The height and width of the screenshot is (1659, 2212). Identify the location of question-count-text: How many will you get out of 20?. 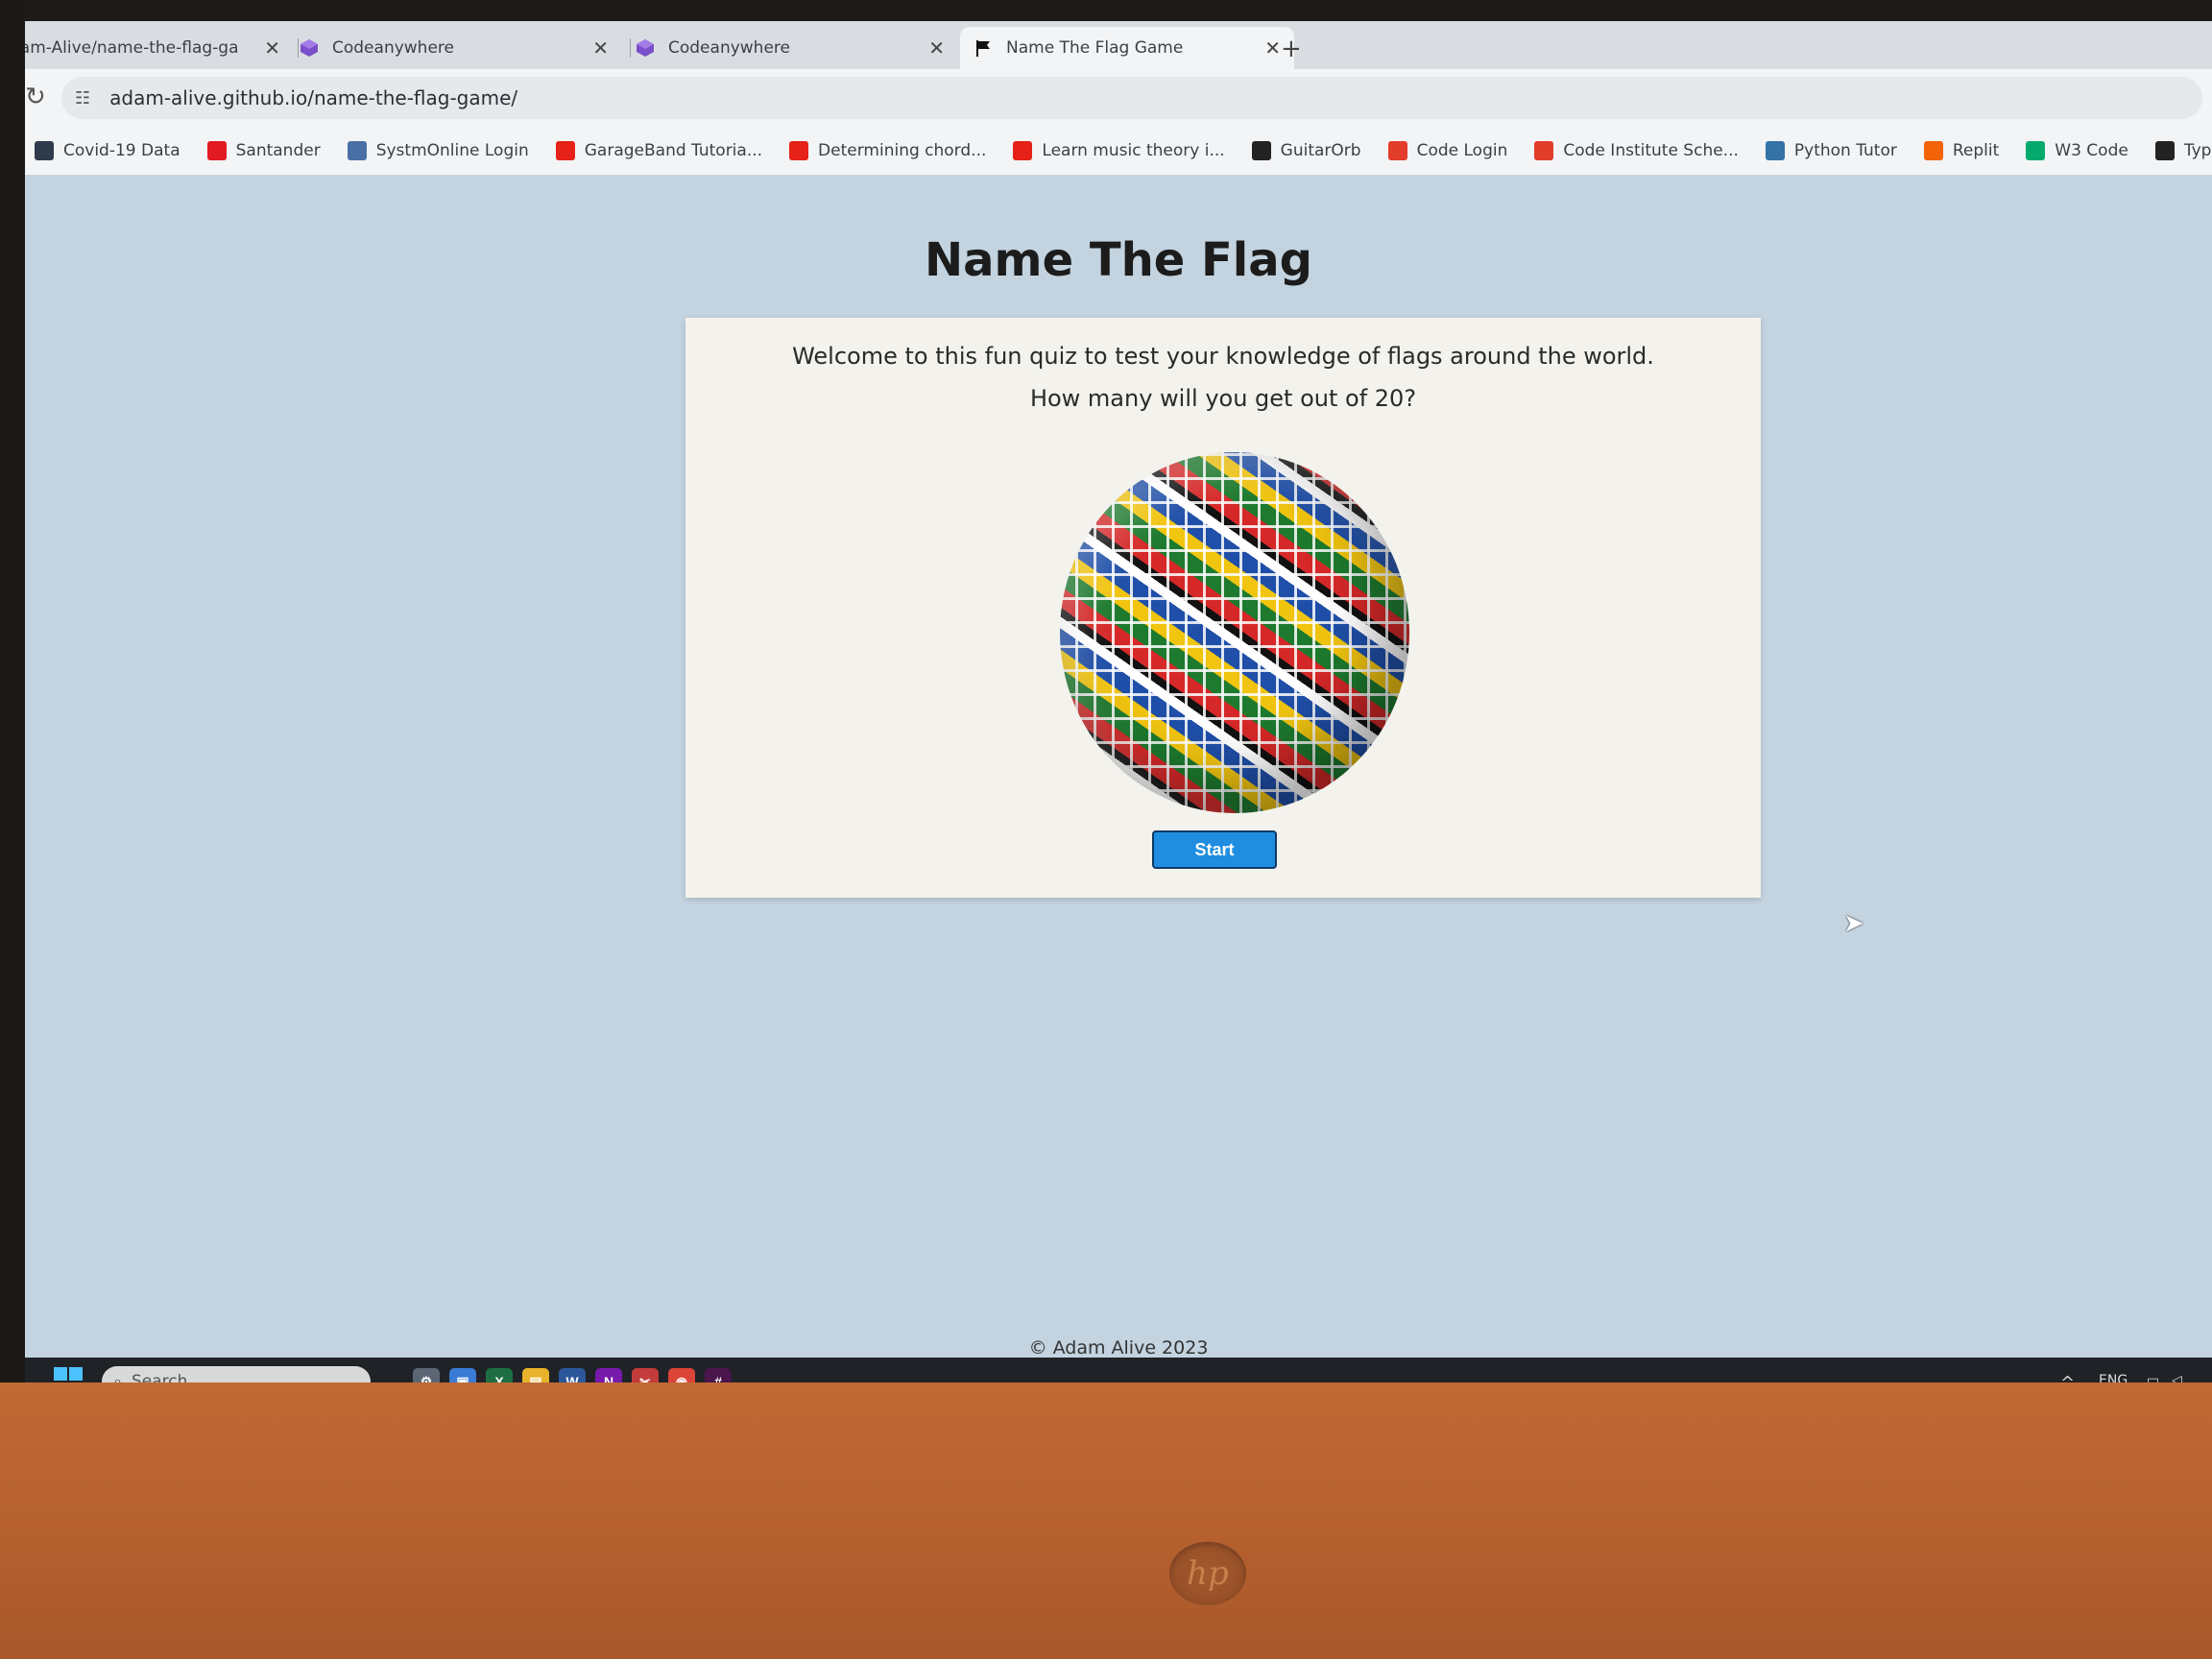
(1223, 398).